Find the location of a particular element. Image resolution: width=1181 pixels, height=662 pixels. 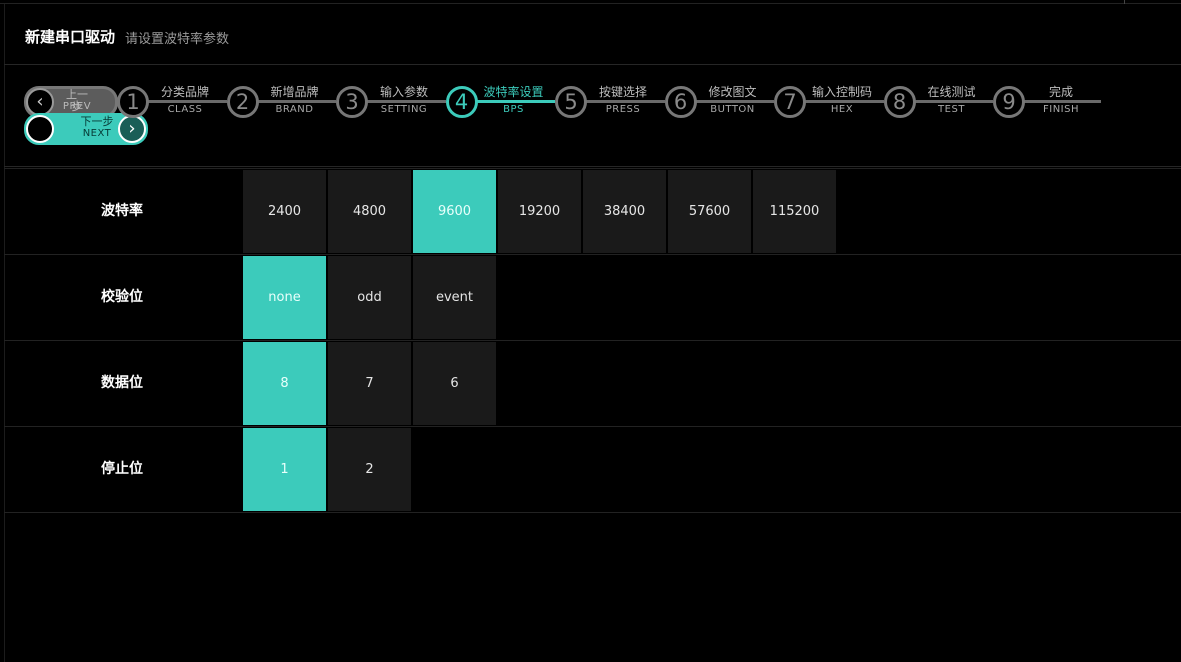

param-row: 波特率 2400 4800 9600 19200 38400 57600 115200 is located at coordinates (592, 211).